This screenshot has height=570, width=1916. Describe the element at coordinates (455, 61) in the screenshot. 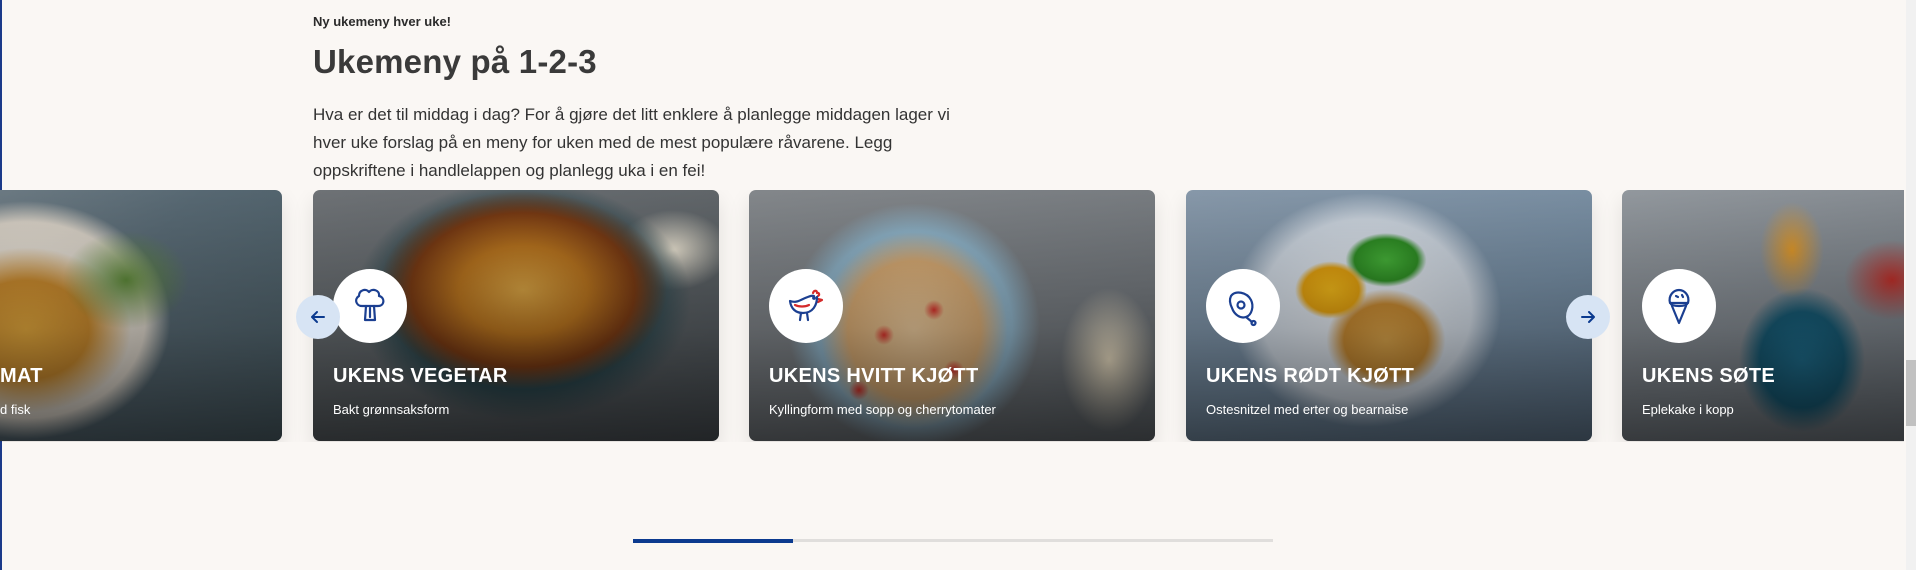

I see `page-title: Ukemeny på 1-2-3` at that location.